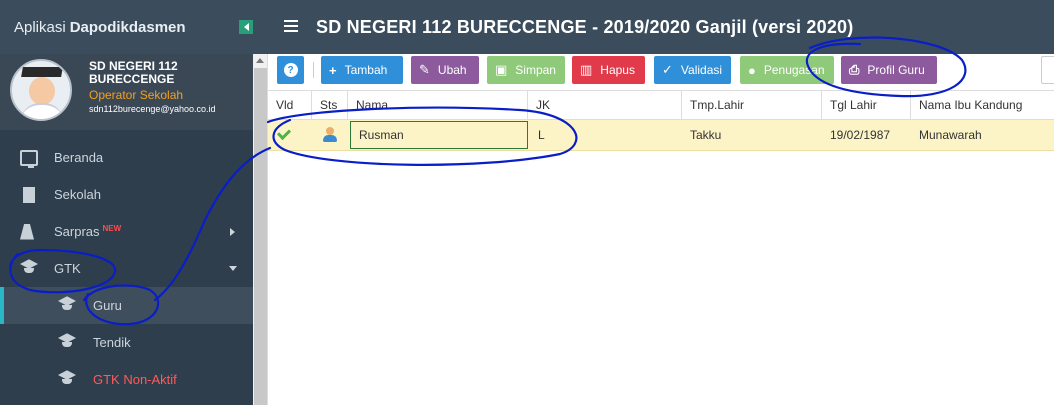  Describe the element at coordinates (246, 27) in the screenshot. I see `collapse-sidebar-button` at that location.